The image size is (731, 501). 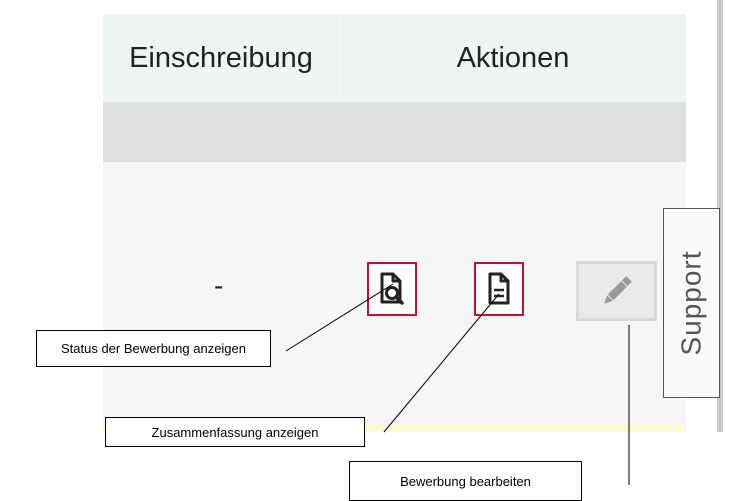 I want to click on summary-callout: Zusammenfassung anzeigen, so click(x=235, y=432).